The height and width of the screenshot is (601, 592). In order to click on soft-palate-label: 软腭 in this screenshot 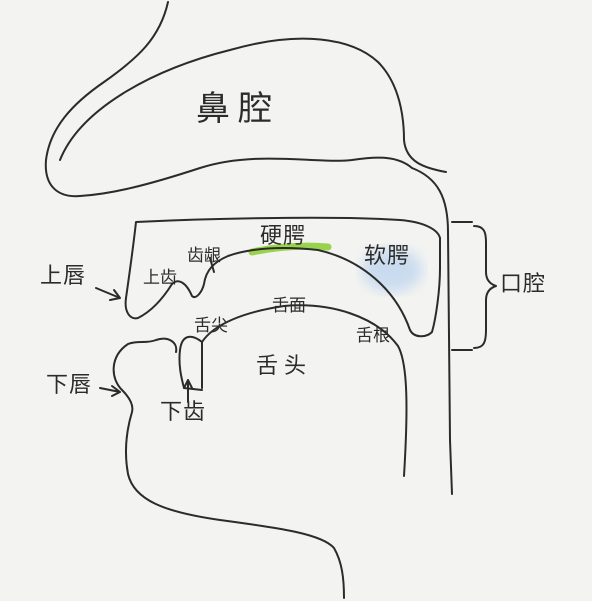, I will do `click(387, 256)`.